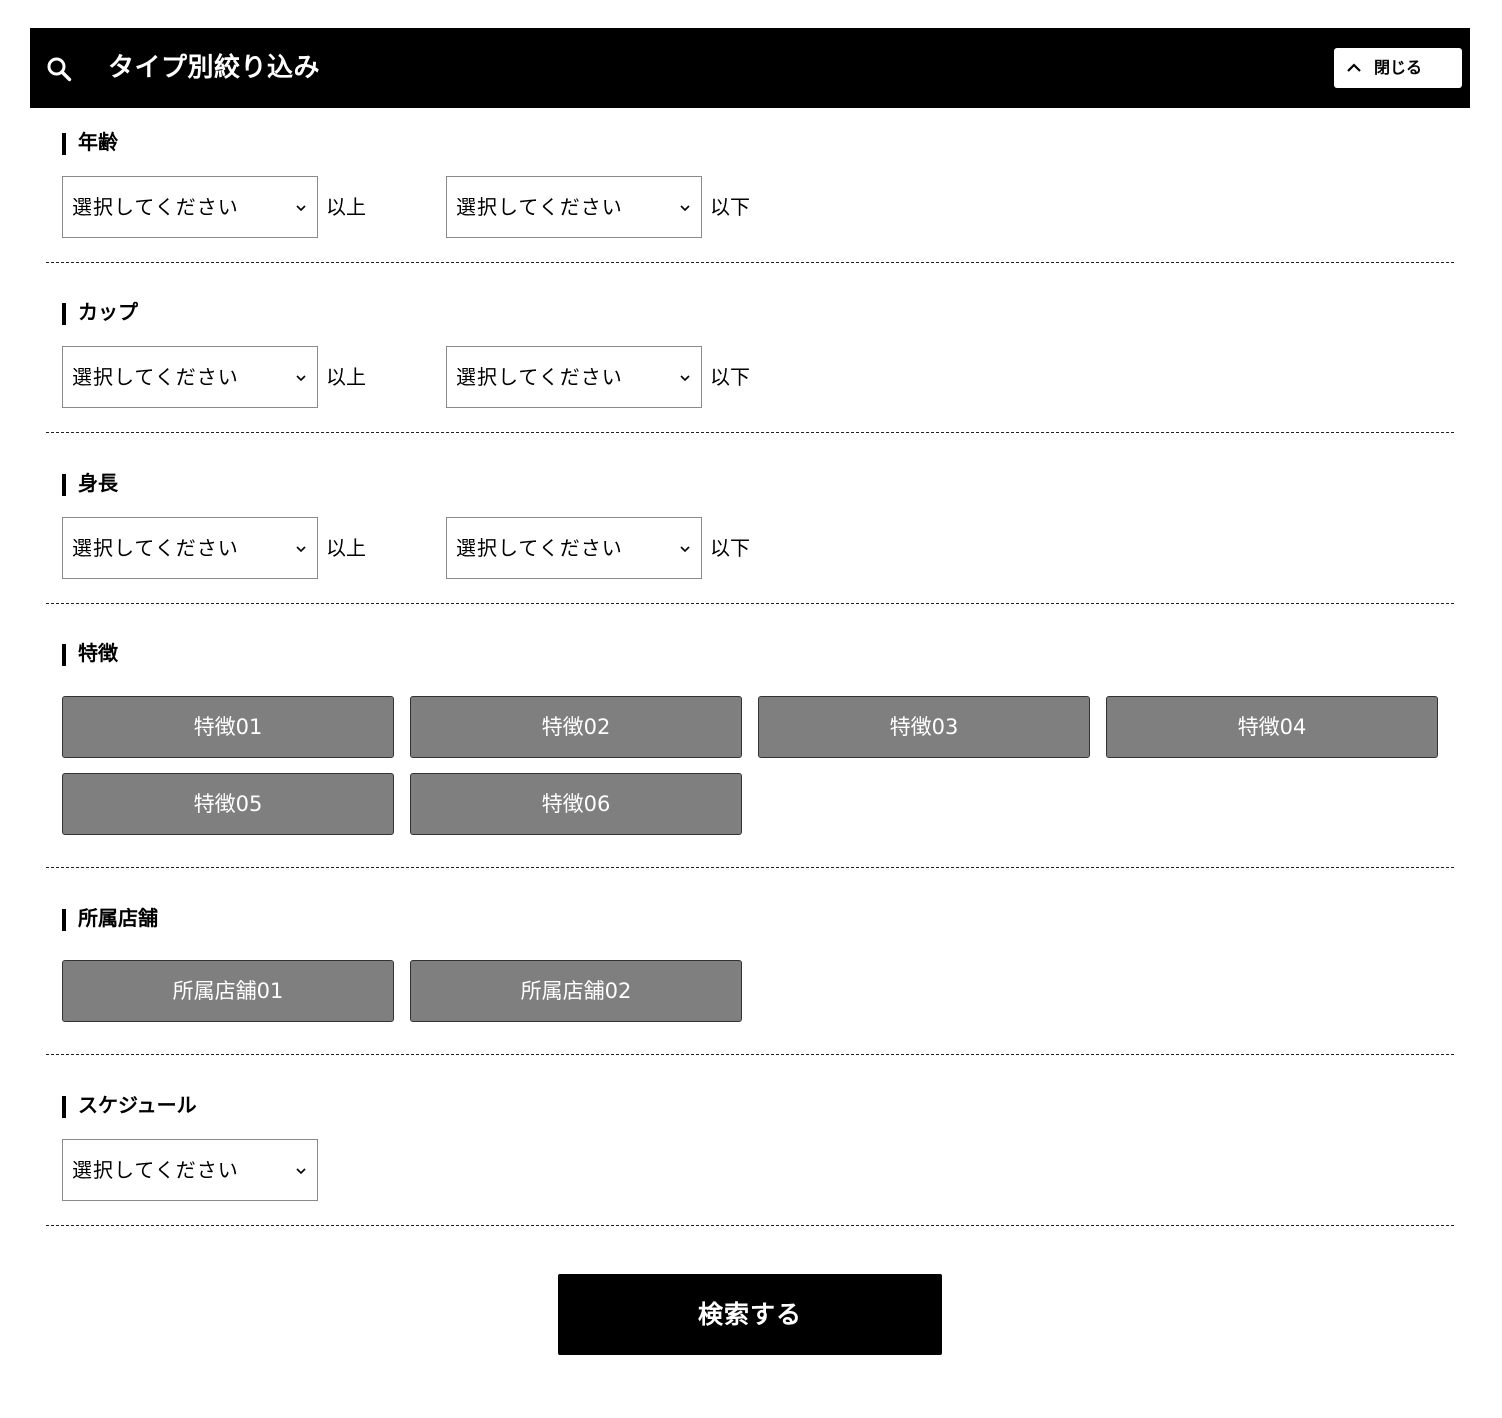  What do you see at coordinates (59, 69) in the screenshot?
I see `search-icon` at bounding box center [59, 69].